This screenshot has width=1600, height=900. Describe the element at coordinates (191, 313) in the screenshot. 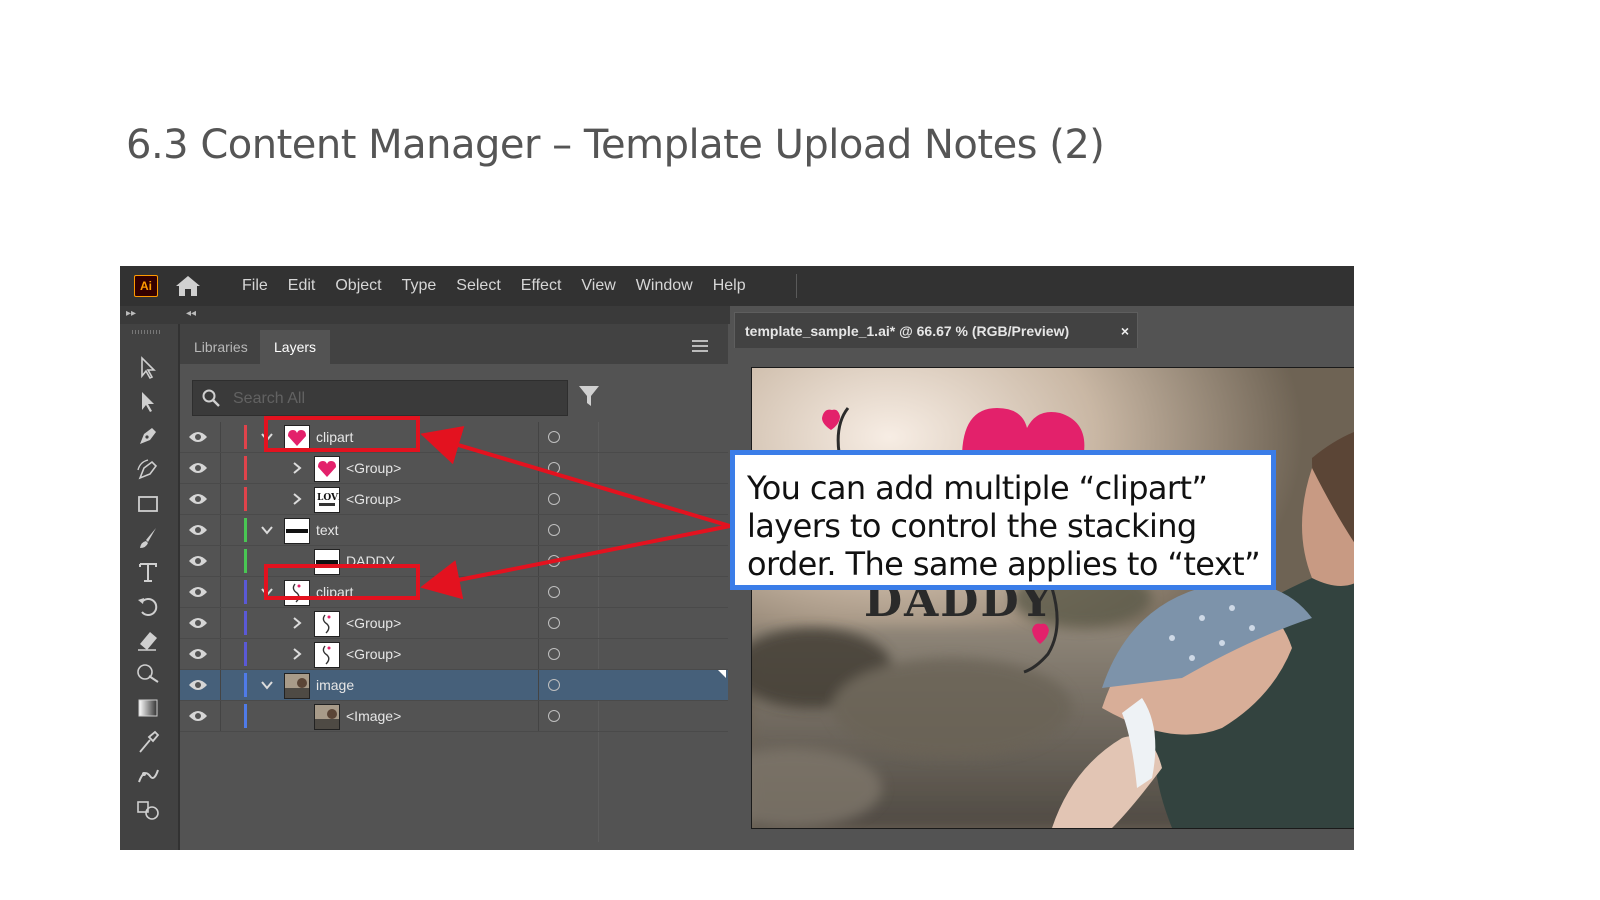

I see `collapse-panel-icon: ◂◂` at that location.